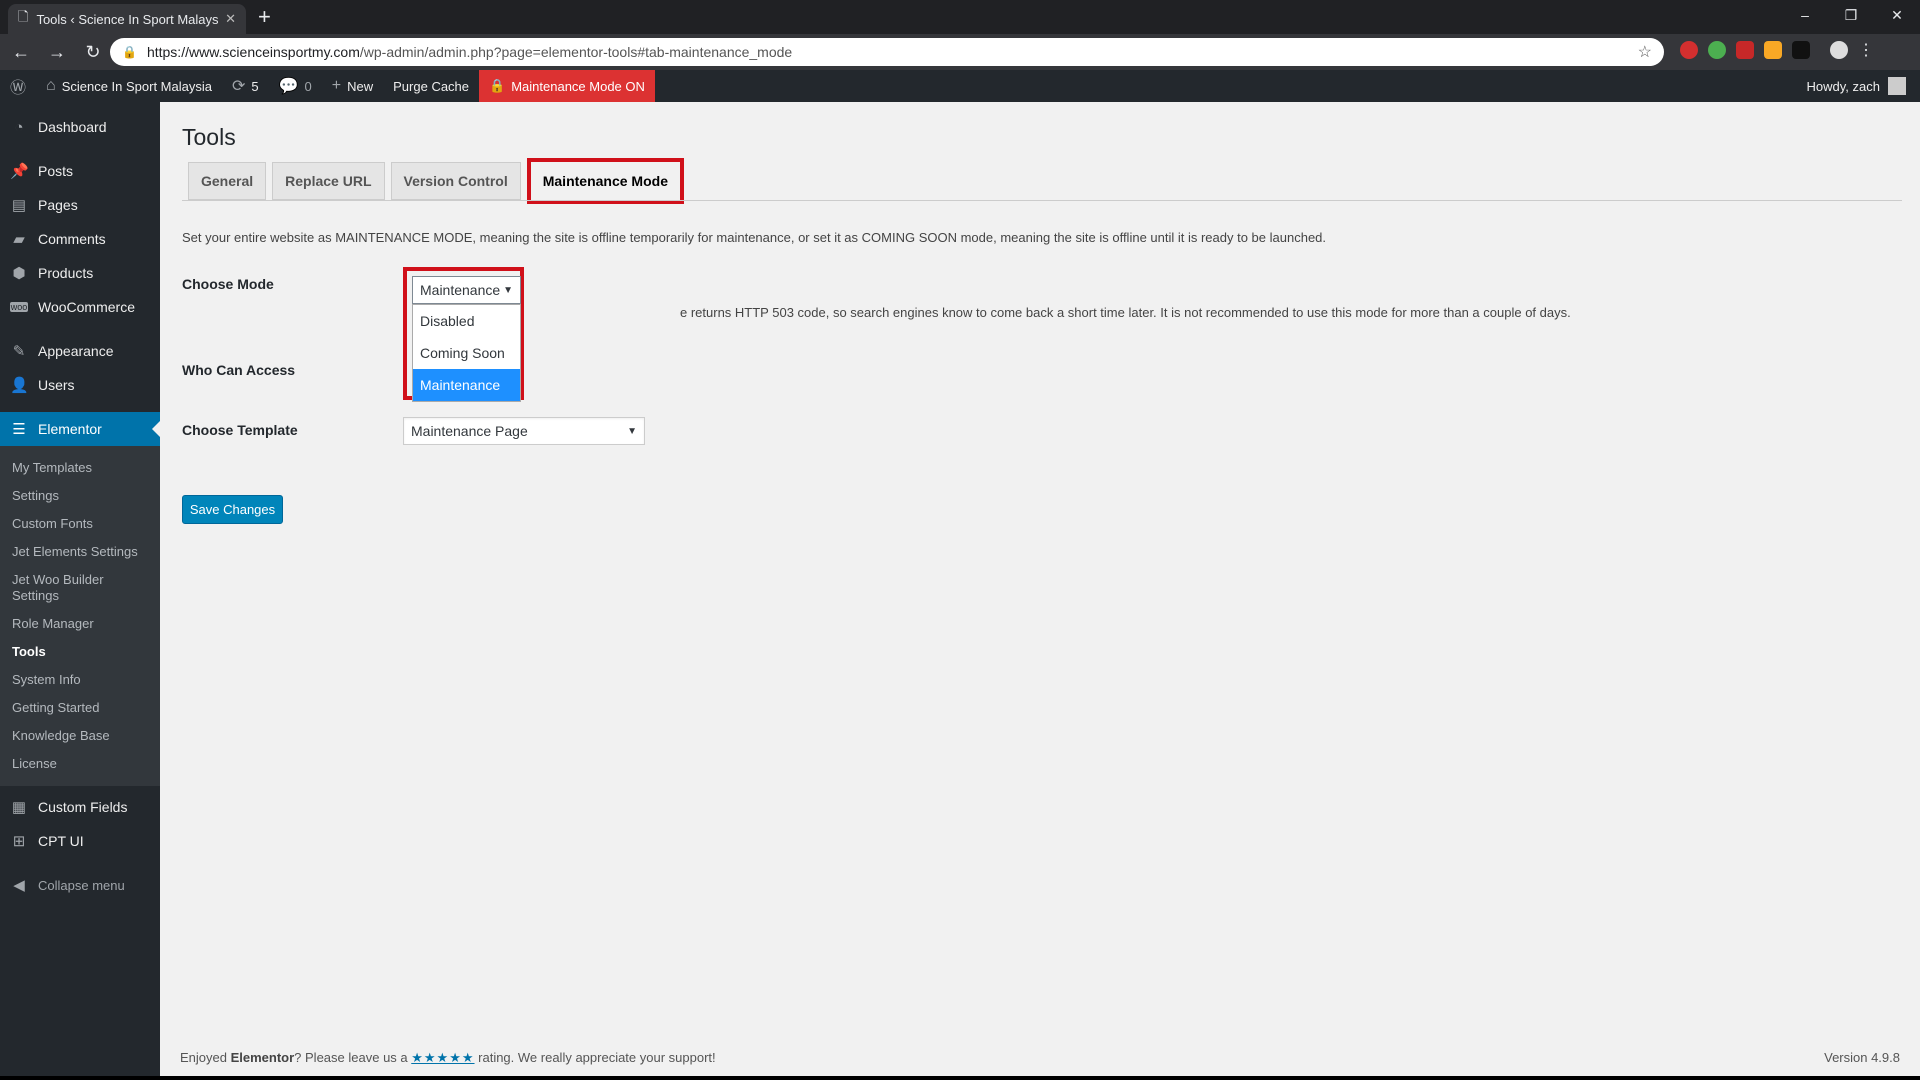  I want to click on template-select: Maintenance Page ▼, so click(524, 431).